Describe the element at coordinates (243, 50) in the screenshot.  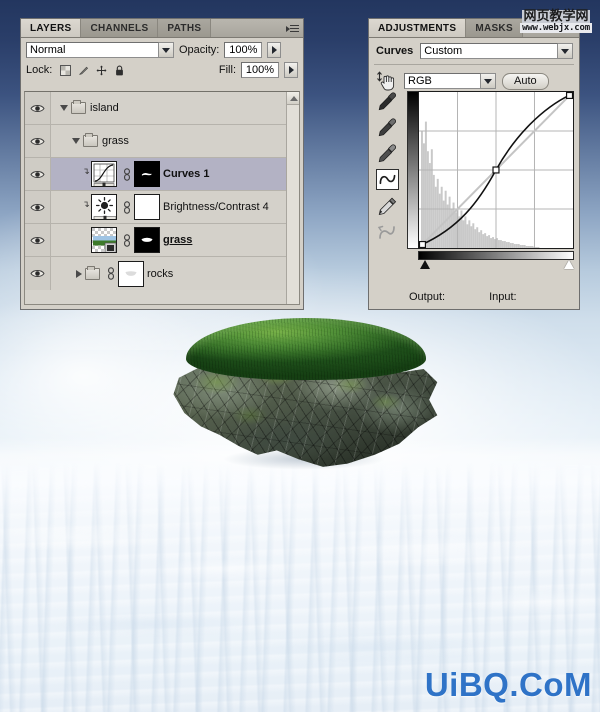
I see `opacity-input: 100%` at that location.